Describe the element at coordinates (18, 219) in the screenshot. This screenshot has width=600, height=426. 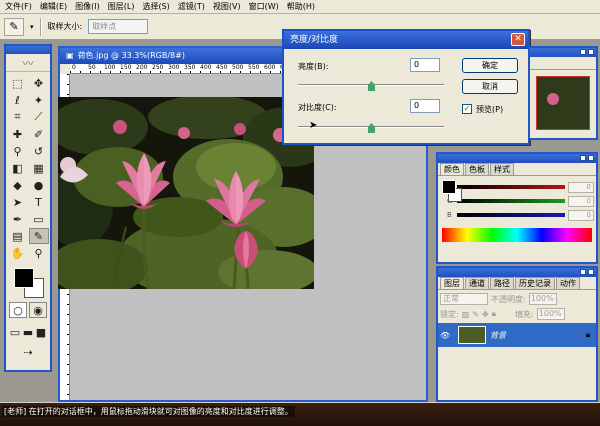
I see `pen-tool-icon: ✒` at that location.